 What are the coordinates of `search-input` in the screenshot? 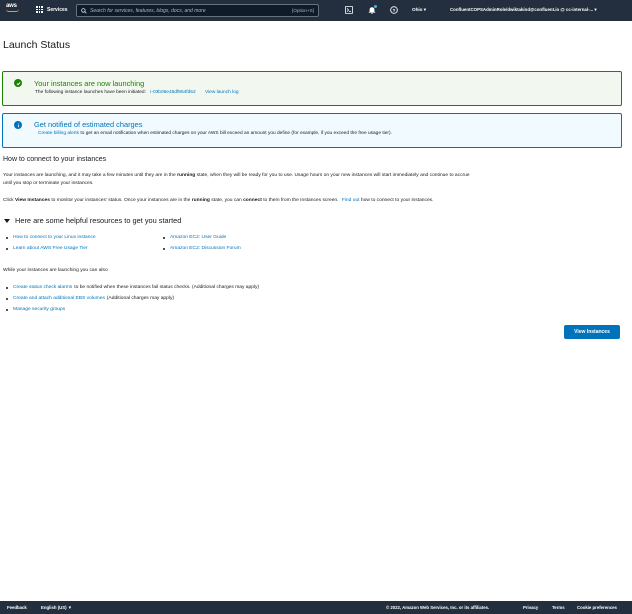 It's located at (185, 10).